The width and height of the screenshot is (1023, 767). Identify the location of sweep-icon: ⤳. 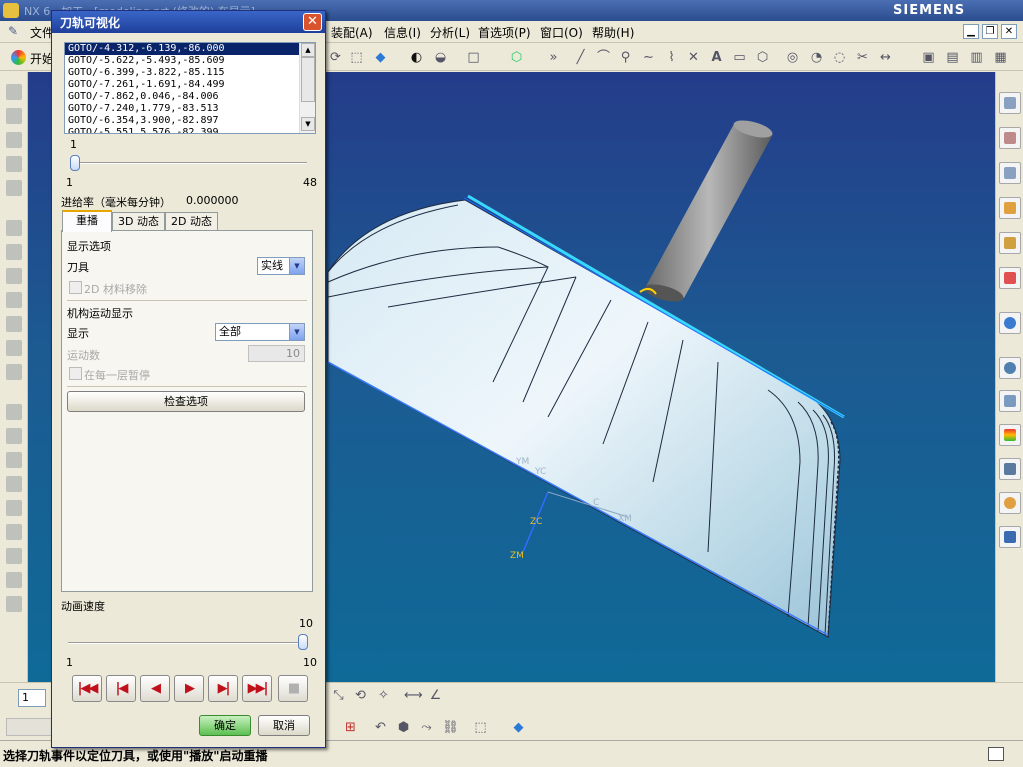
(426, 727).